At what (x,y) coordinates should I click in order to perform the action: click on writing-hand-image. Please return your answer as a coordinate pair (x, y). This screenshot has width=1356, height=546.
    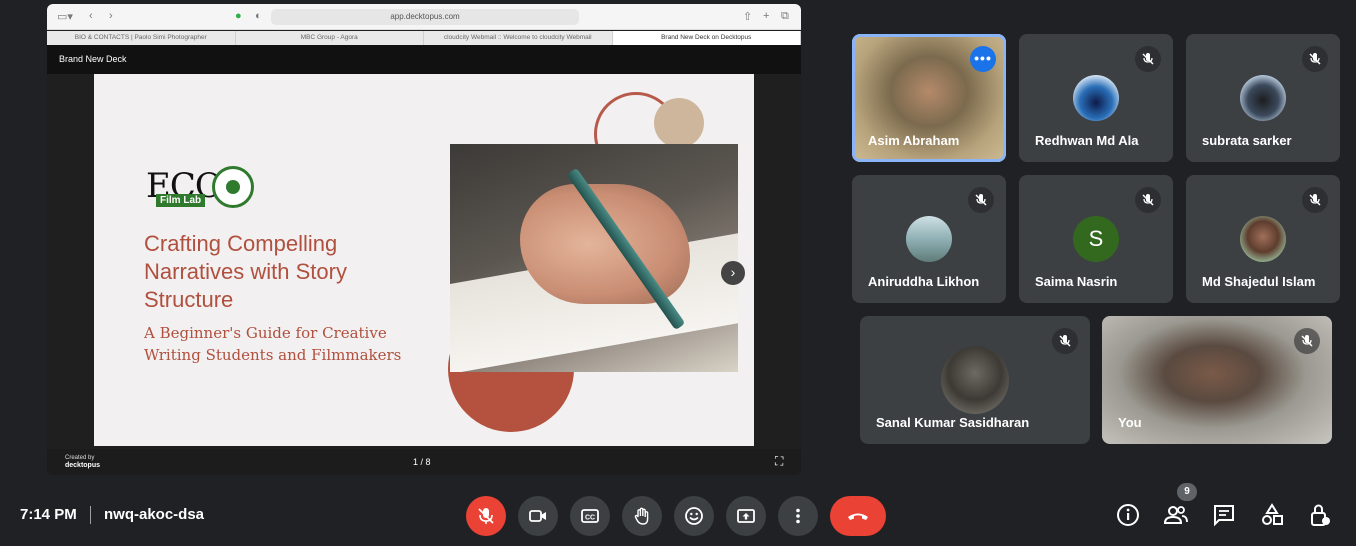
    Looking at the image, I should click on (594, 258).